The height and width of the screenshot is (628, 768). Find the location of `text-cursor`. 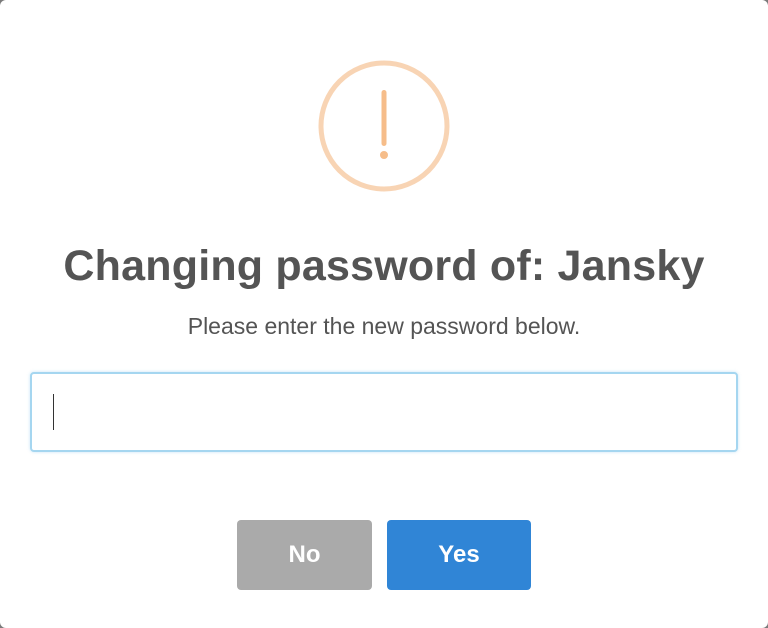

text-cursor is located at coordinates (53, 412).